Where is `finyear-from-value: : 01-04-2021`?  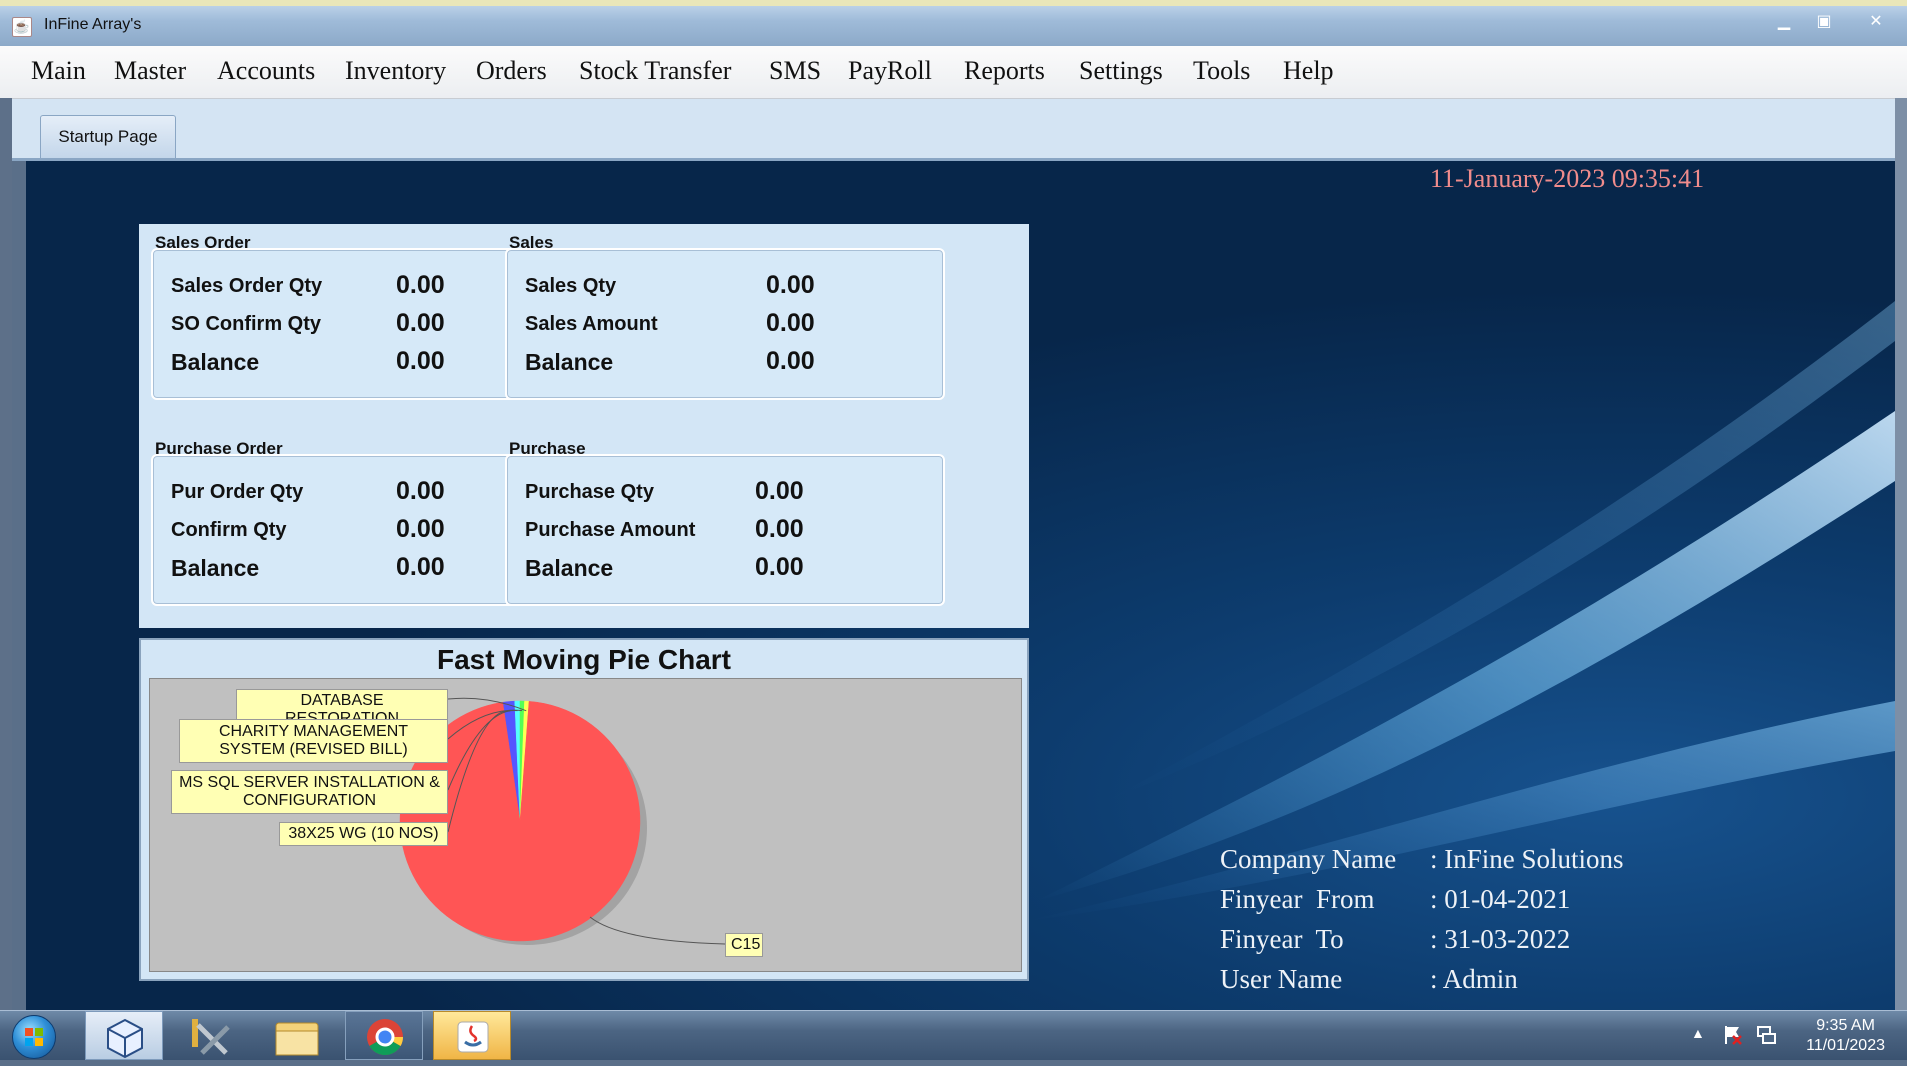 finyear-from-value: : 01-04-2021 is located at coordinates (1500, 899).